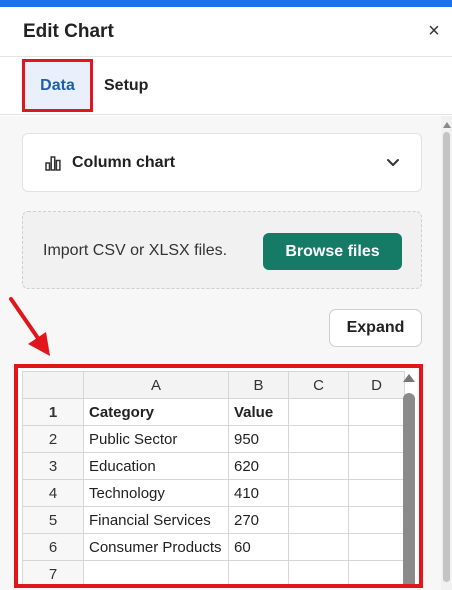  I want to click on tab-data: Data, so click(57, 85).